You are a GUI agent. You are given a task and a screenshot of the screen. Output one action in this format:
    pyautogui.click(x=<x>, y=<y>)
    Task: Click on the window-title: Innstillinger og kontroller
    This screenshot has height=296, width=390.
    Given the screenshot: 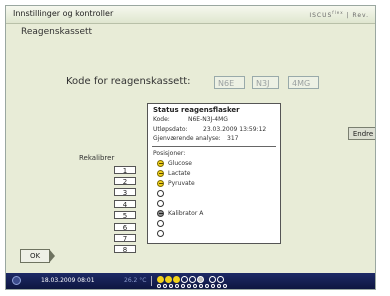 What is the action you would take?
    pyautogui.click(x=63, y=13)
    